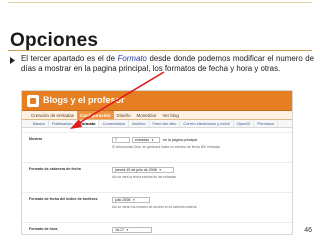  I want to click on subtab-basico: Básico, so click(40, 123).